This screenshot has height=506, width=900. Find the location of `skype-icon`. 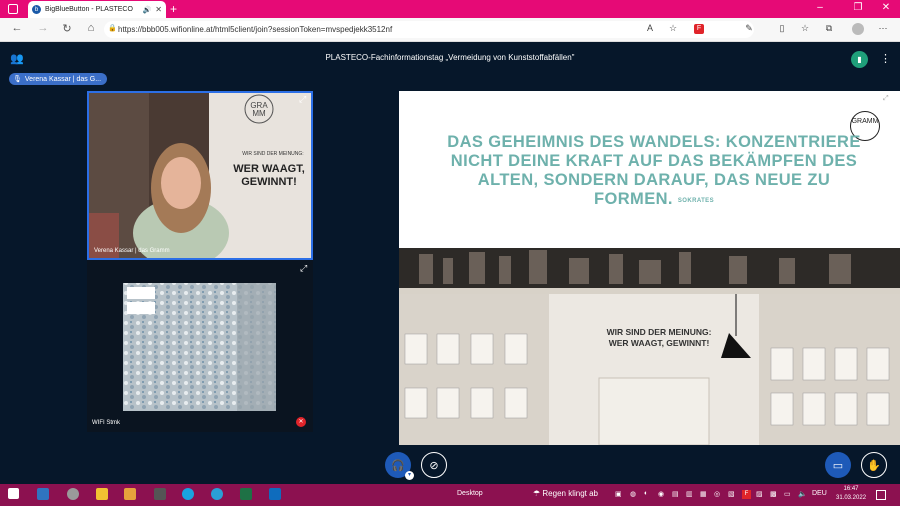

skype-icon is located at coordinates (188, 494).